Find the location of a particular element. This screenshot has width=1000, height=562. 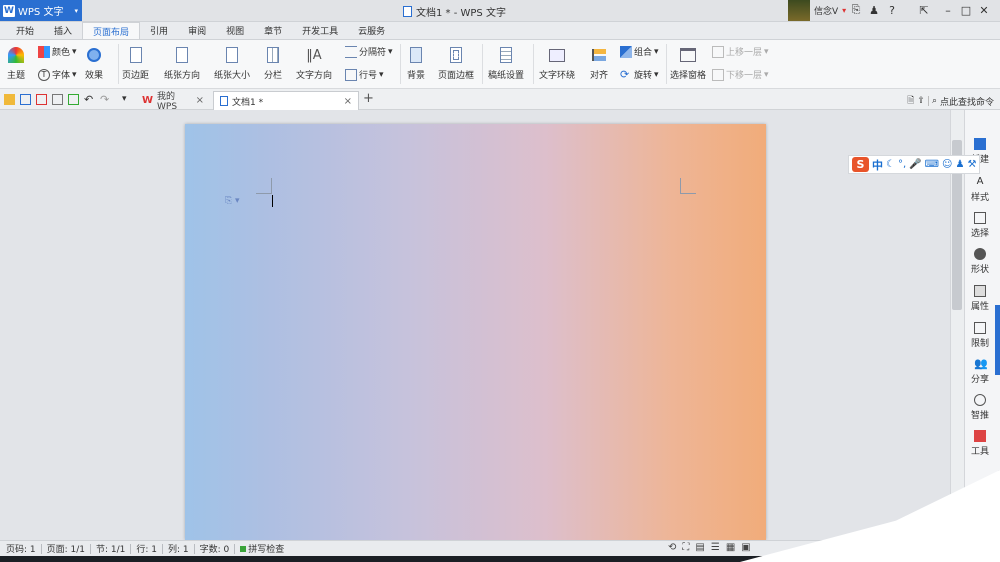

send-backward-button: 下移一层 ▾ is located at coordinates (740, 74).